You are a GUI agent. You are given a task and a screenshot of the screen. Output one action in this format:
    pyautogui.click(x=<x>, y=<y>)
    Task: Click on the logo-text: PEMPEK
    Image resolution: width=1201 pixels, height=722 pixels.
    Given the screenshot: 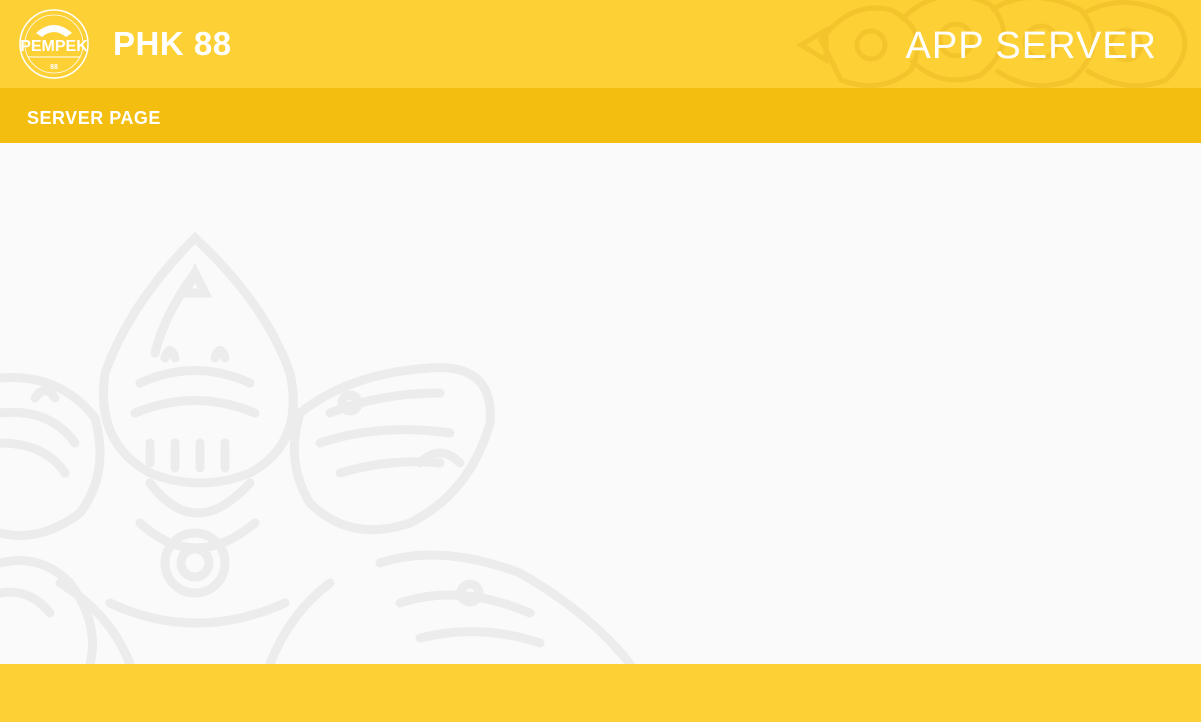 What is the action you would take?
    pyautogui.click(x=54, y=46)
    